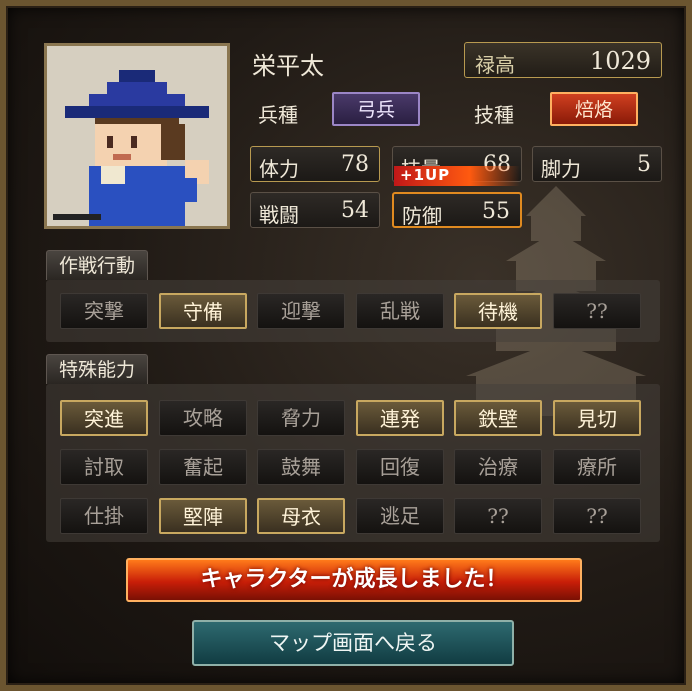 The width and height of the screenshot is (692, 691). What do you see at coordinates (301, 418) in the screenshot?
I see `ability-button: 脅力` at bounding box center [301, 418].